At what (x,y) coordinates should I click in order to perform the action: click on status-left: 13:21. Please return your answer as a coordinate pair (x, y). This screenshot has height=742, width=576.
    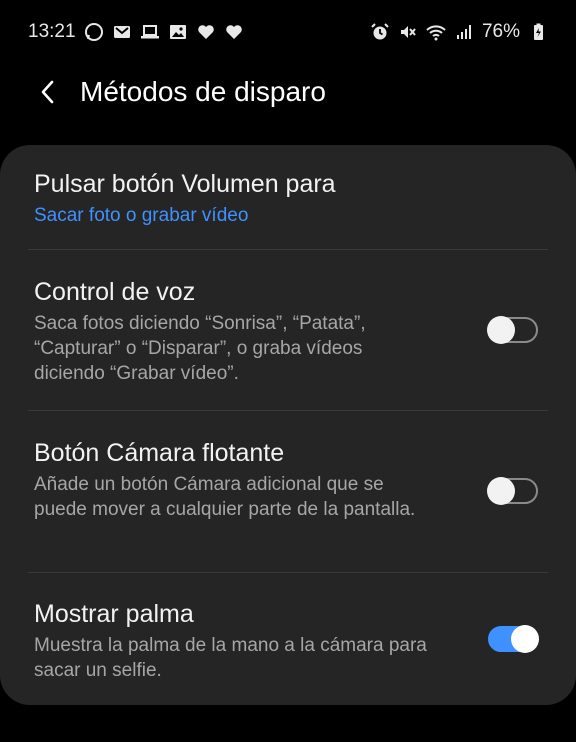
    Looking at the image, I should click on (136, 32).